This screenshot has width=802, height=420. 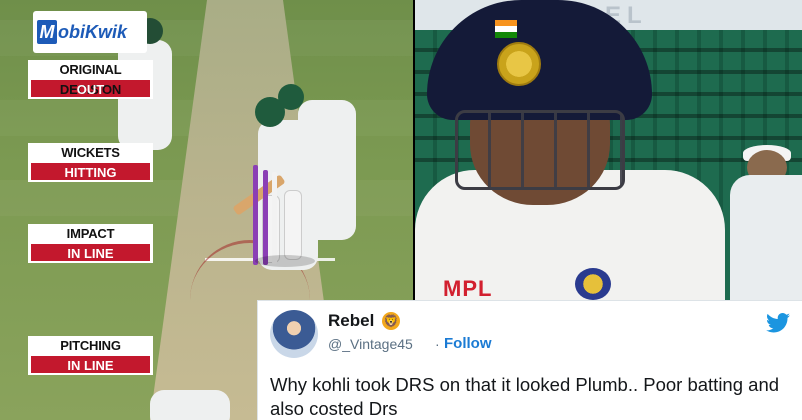 I want to click on drs-row-pitching: PITCHING IN LINE, so click(x=90, y=355).